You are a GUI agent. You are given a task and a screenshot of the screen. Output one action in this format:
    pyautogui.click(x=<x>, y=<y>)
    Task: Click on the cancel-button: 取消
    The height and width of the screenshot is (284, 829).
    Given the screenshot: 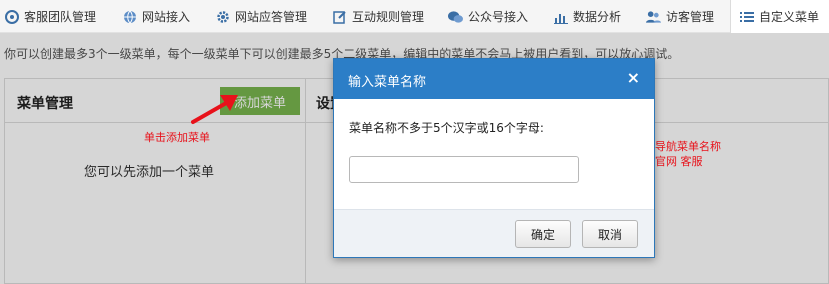 What is the action you would take?
    pyautogui.click(x=610, y=234)
    